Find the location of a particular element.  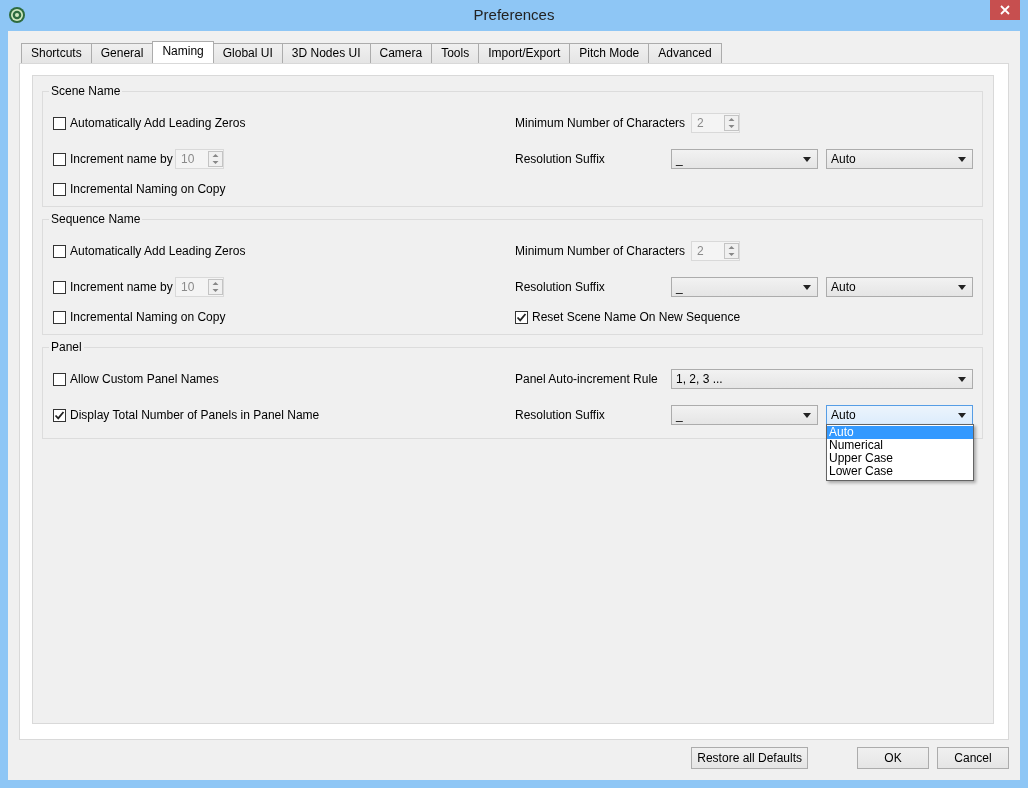

close-button is located at coordinates (1005, 10).